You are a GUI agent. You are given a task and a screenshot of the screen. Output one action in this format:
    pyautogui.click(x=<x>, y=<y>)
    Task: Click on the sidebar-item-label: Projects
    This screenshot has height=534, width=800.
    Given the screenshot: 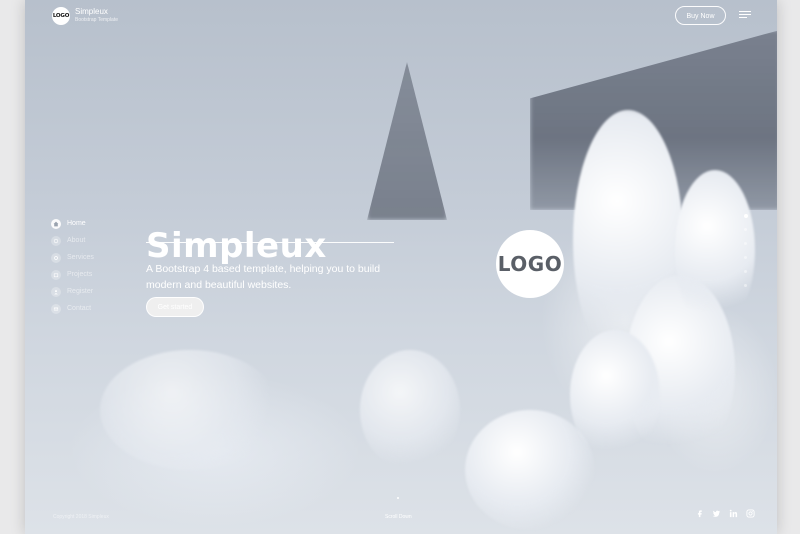 What is the action you would take?
    pyautogui.click(x=80, y=274)
    